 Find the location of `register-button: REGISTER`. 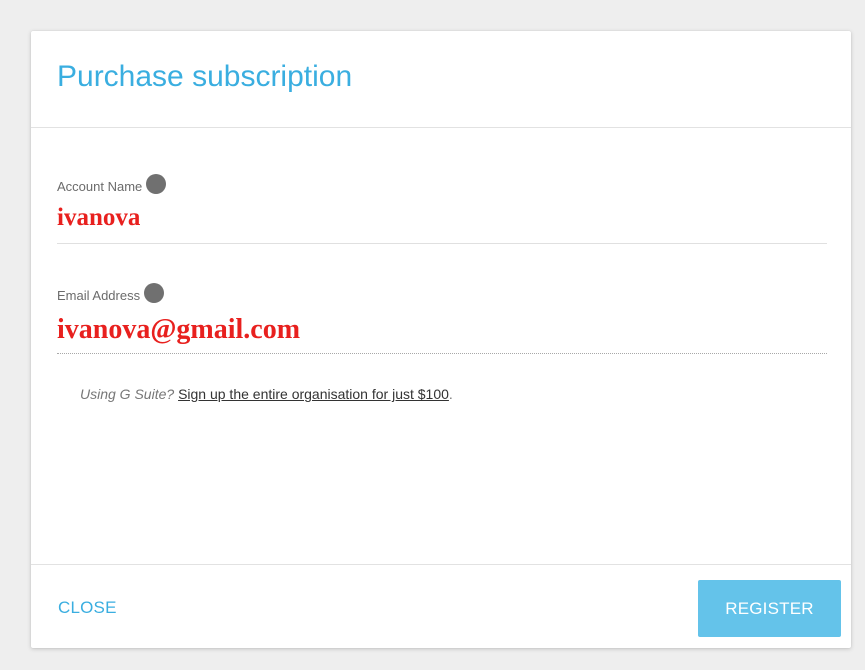

register-button: REGISTER is located at coordinates (769, 608).